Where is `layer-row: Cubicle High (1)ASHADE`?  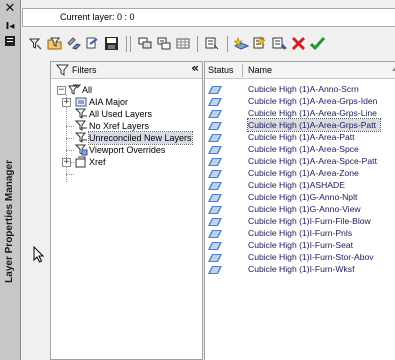
layer-row: Cubicle High (1)ASHADE is located at coordinates (300, 185).